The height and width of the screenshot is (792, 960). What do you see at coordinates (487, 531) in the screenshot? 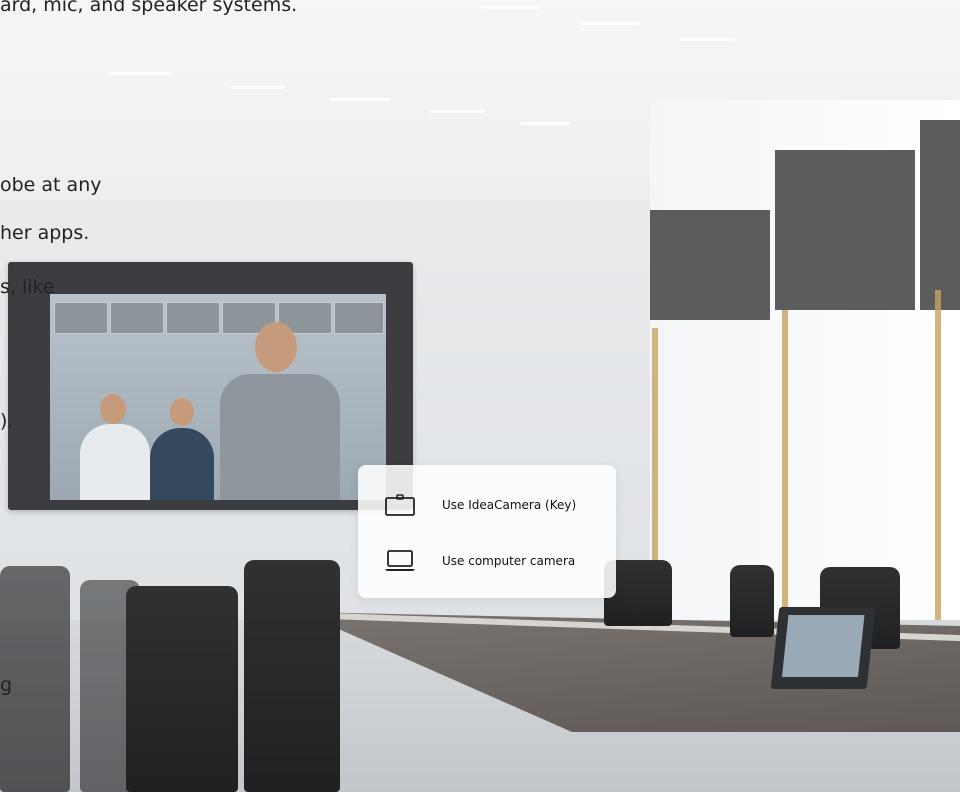
I see `camera-select-menu: Use IdeaCamera (Key) Use computer camera` at bounding box center [487, 531].